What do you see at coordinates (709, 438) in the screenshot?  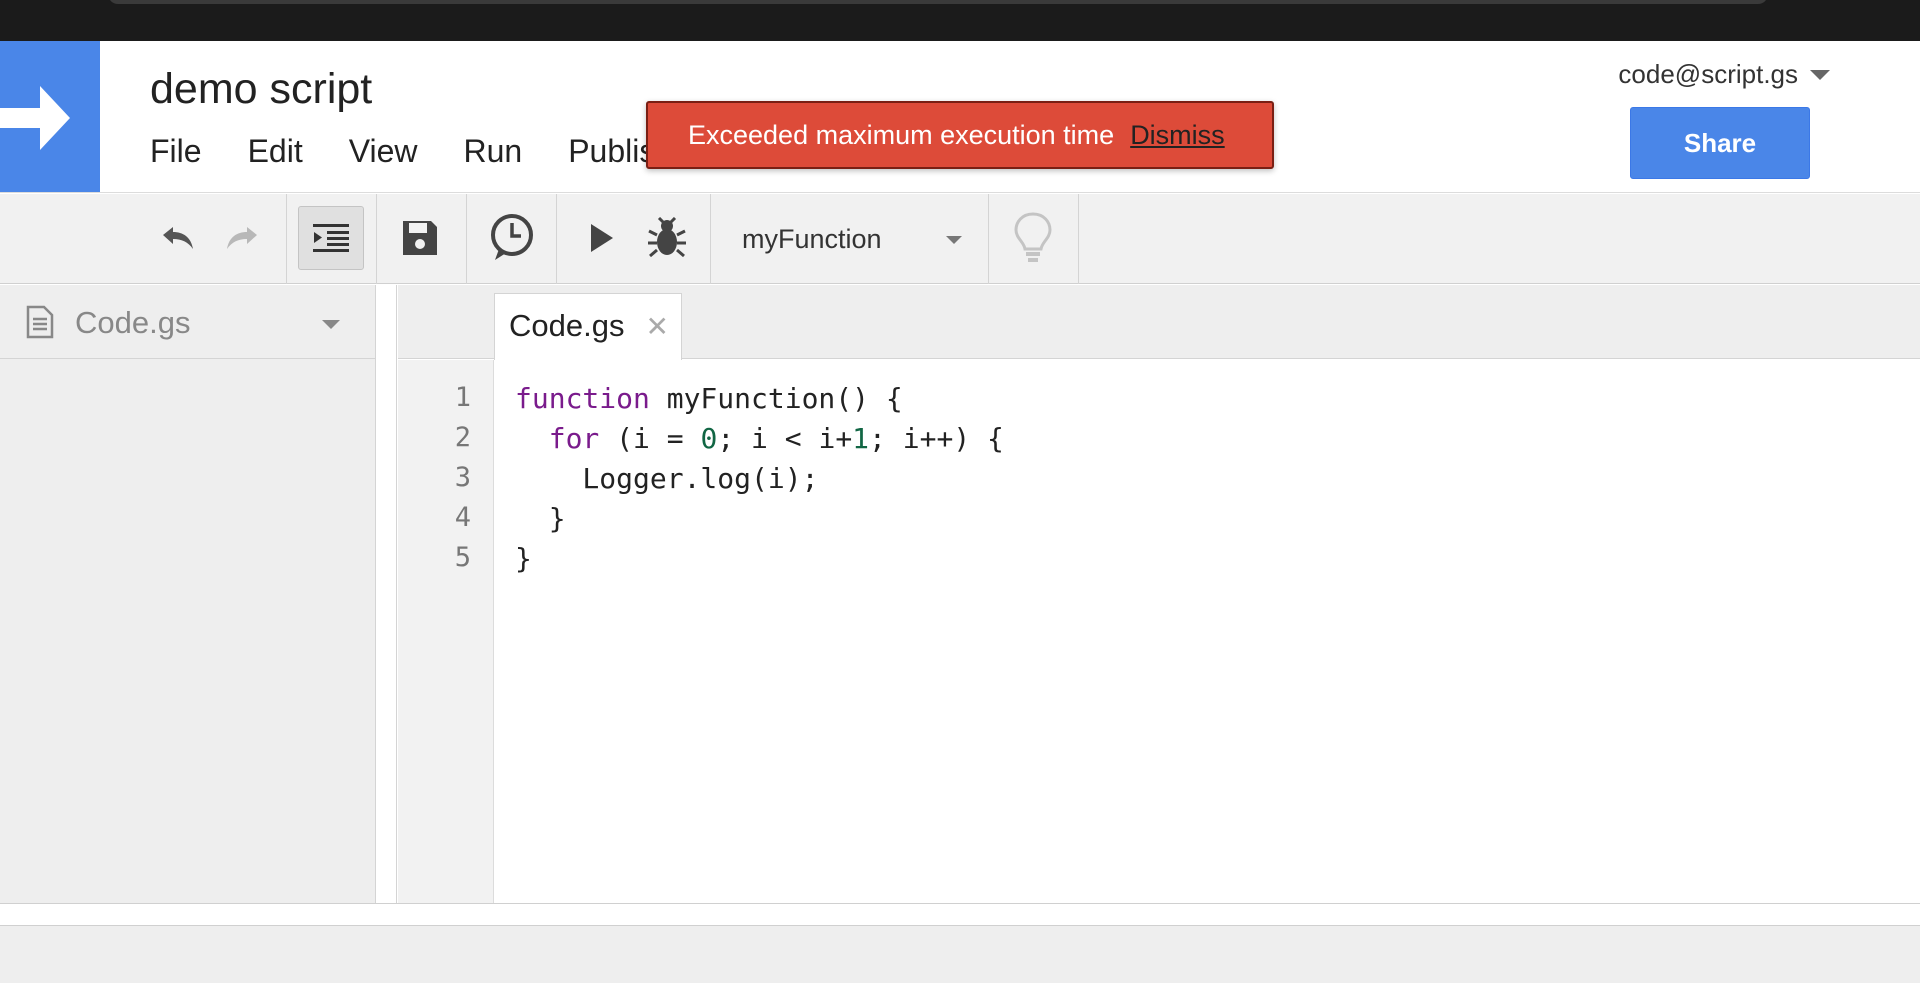 I see `code-number: 0` at bounding box center [709, 438].